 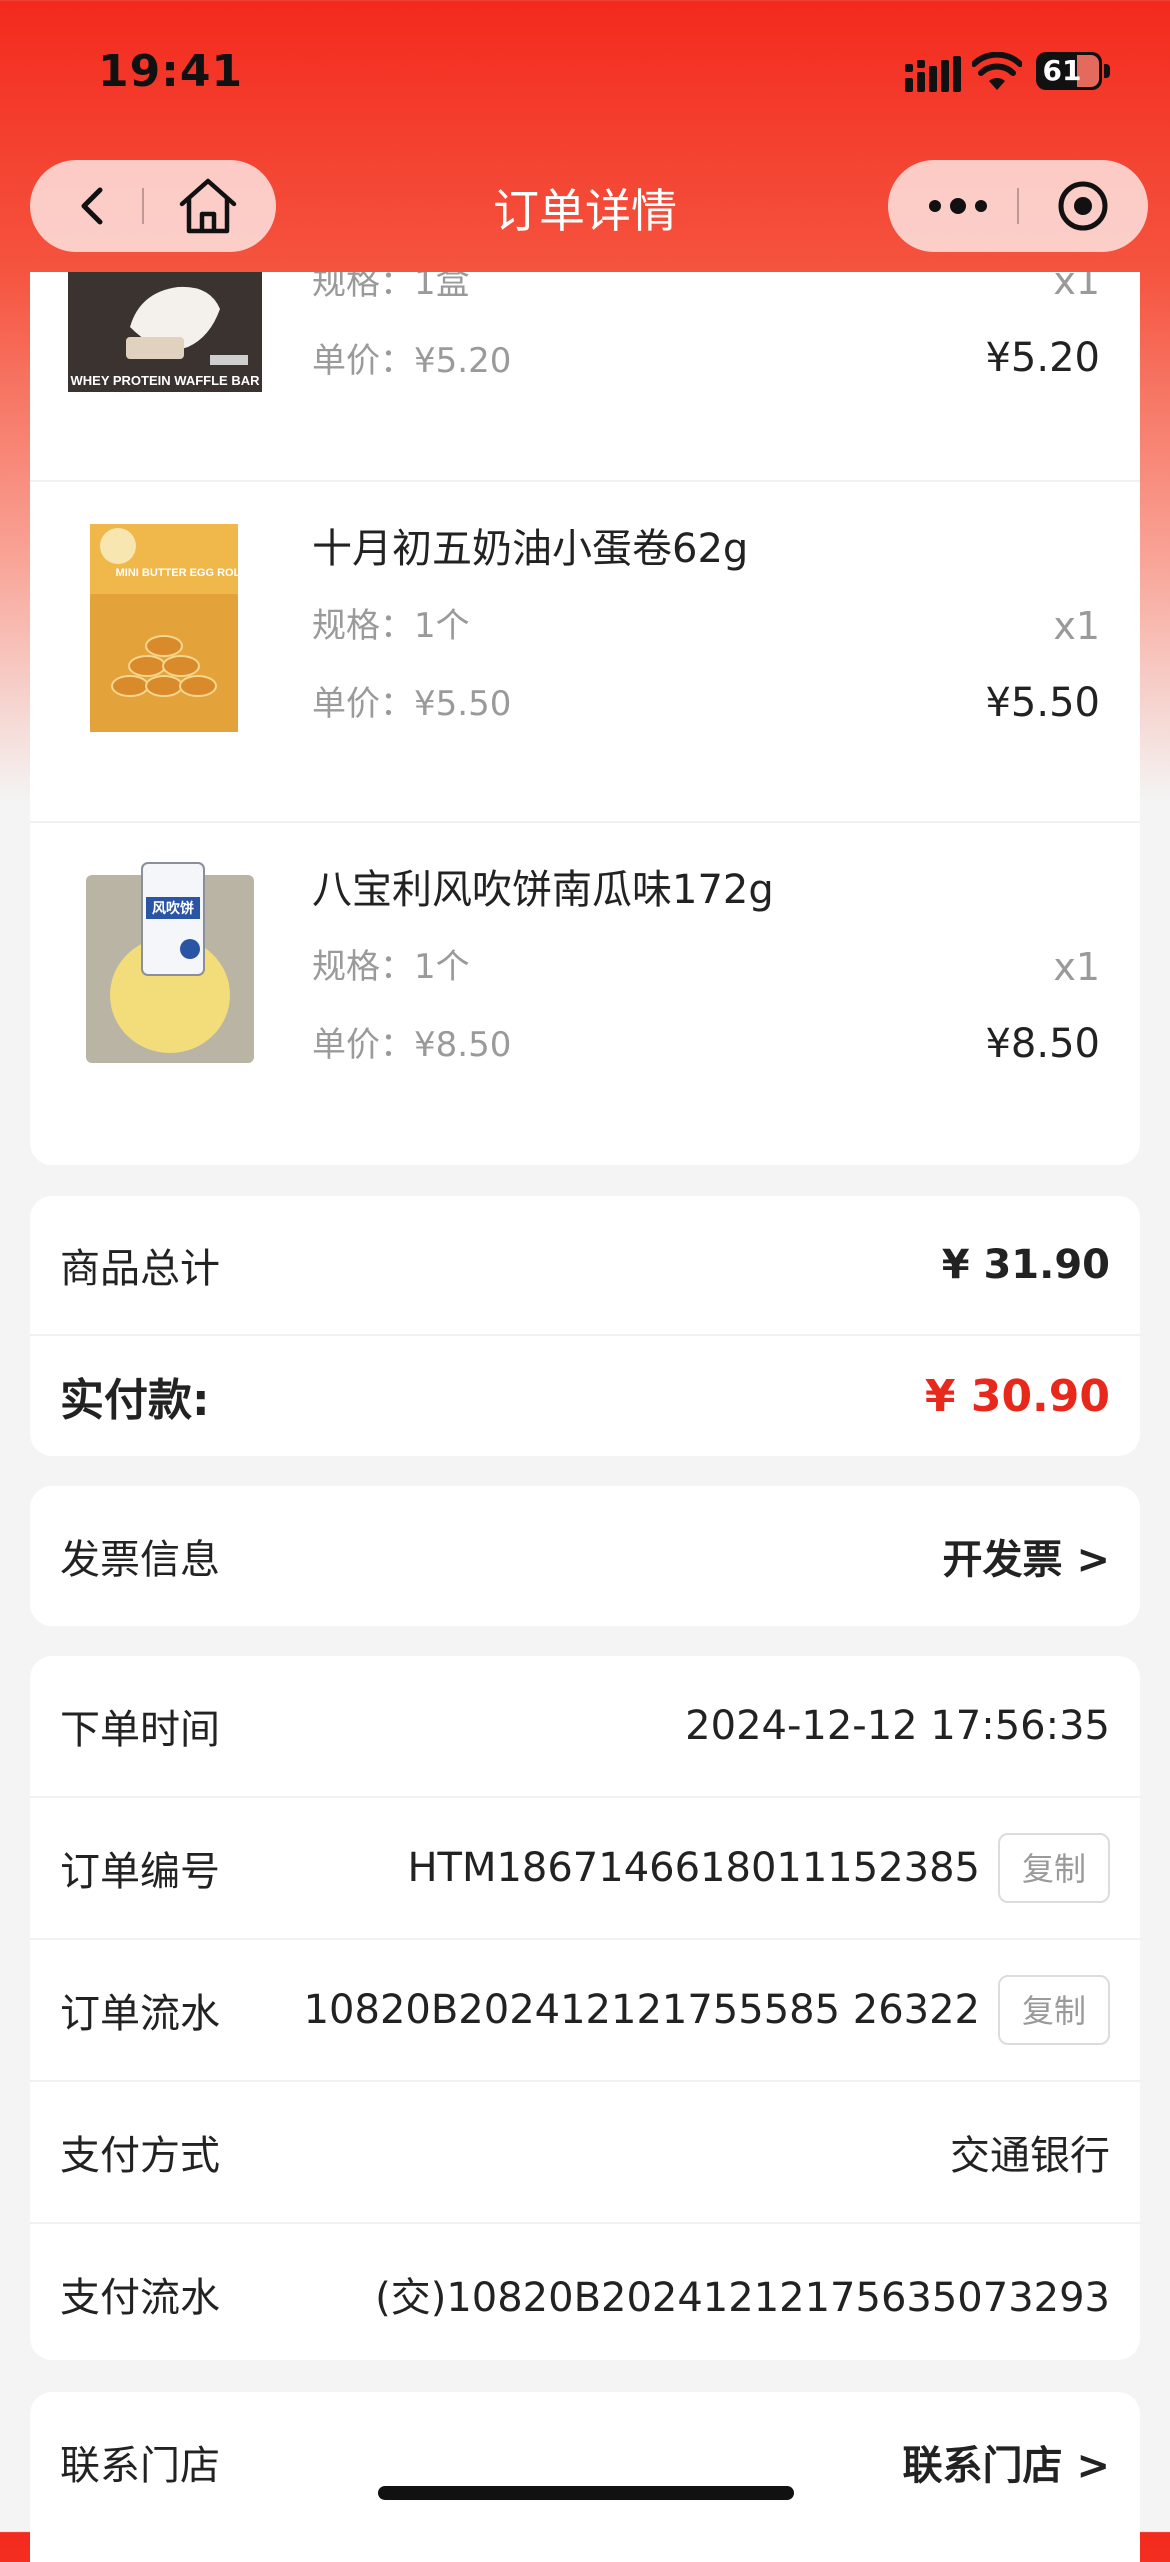 I want to click on order-serial-value-group: 10820B202412121755585 26322 复制, so click(x=707, y=2010).